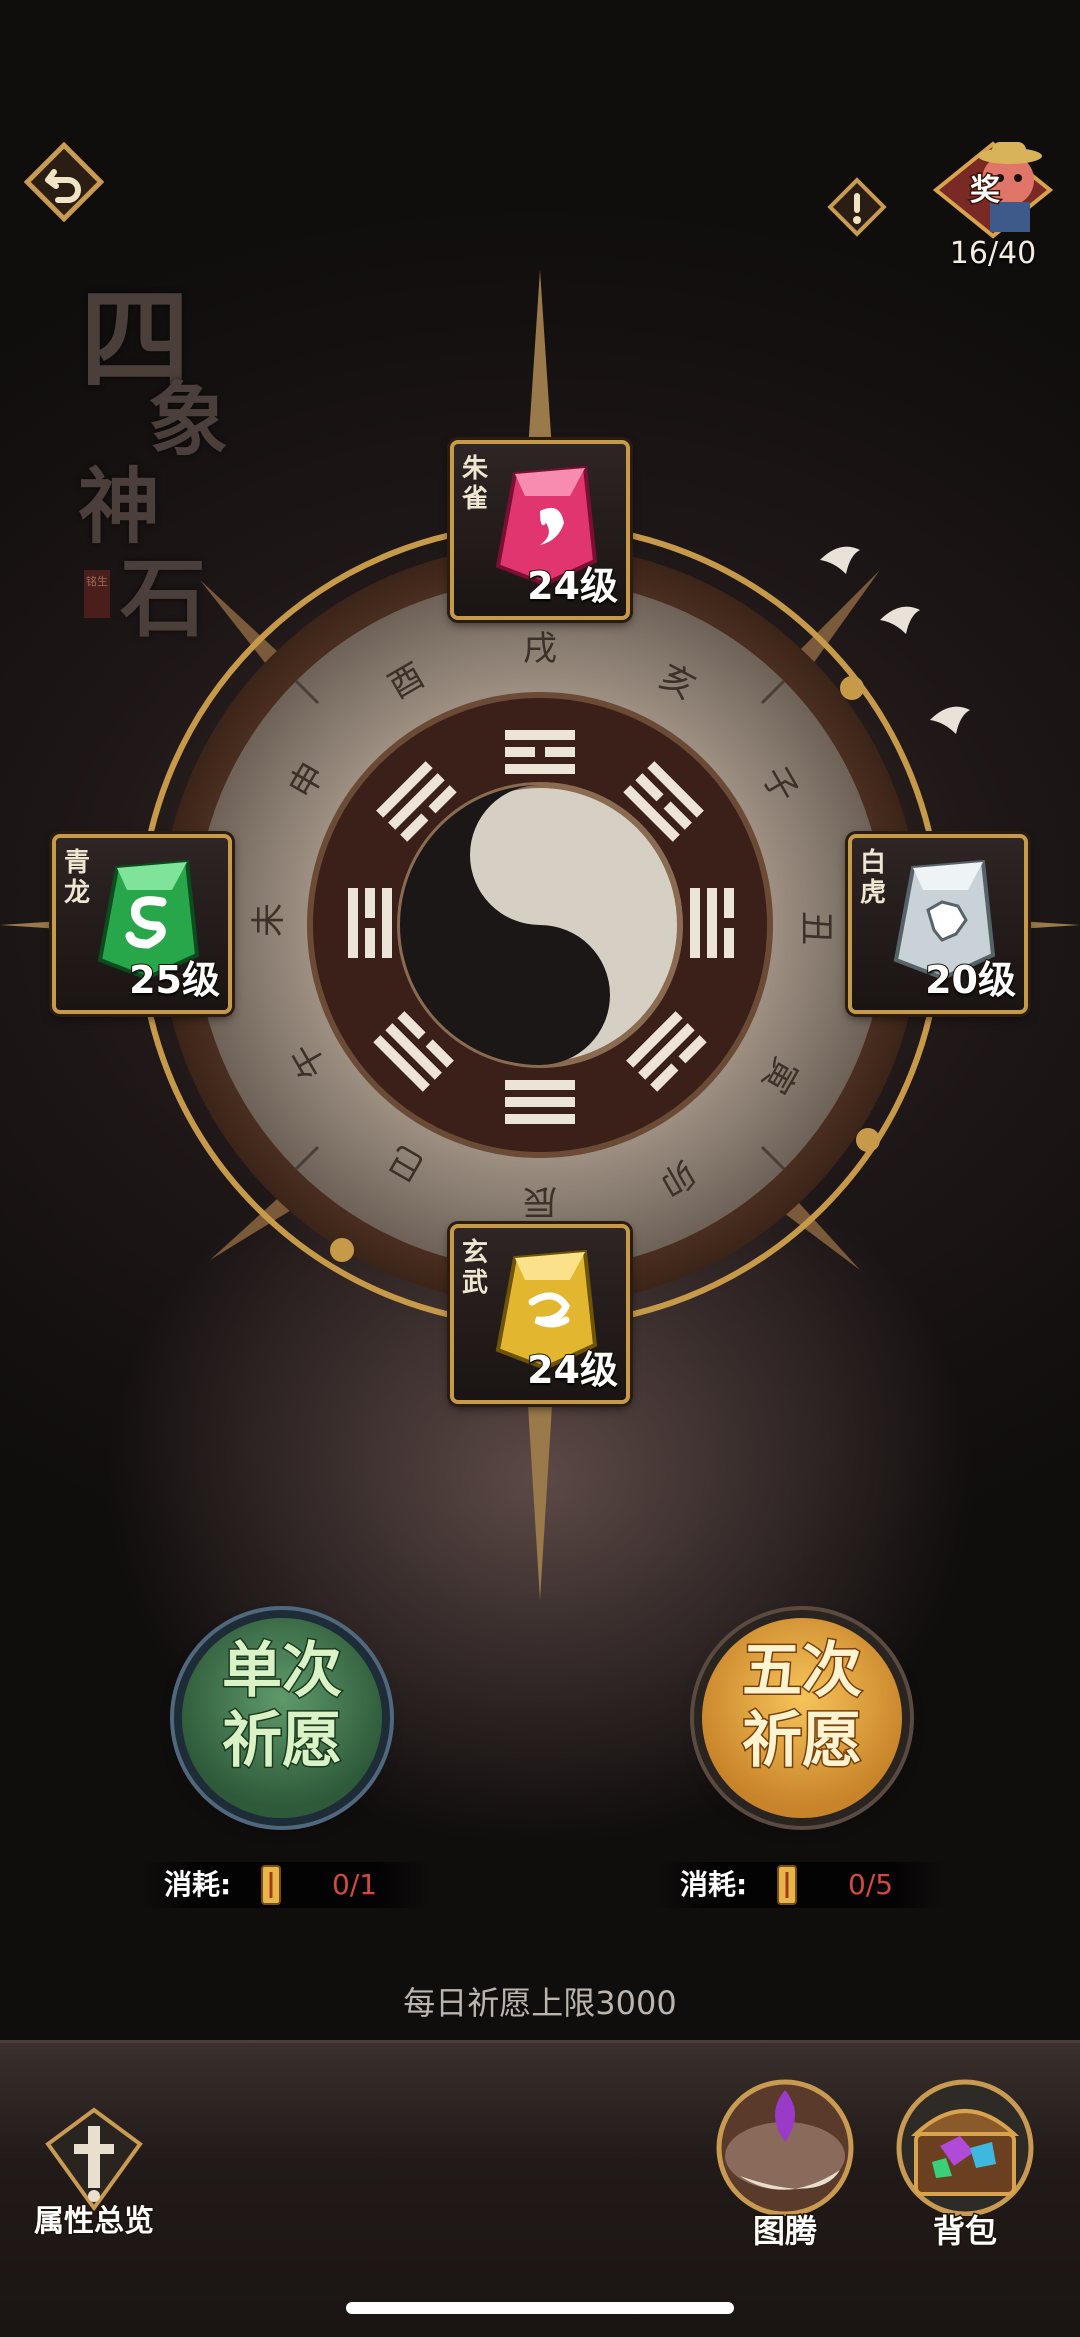  What do you see at coordinates (985, 190) in the screenshot?
I see `reward-label: 奖` at bounding box center [985, 190].